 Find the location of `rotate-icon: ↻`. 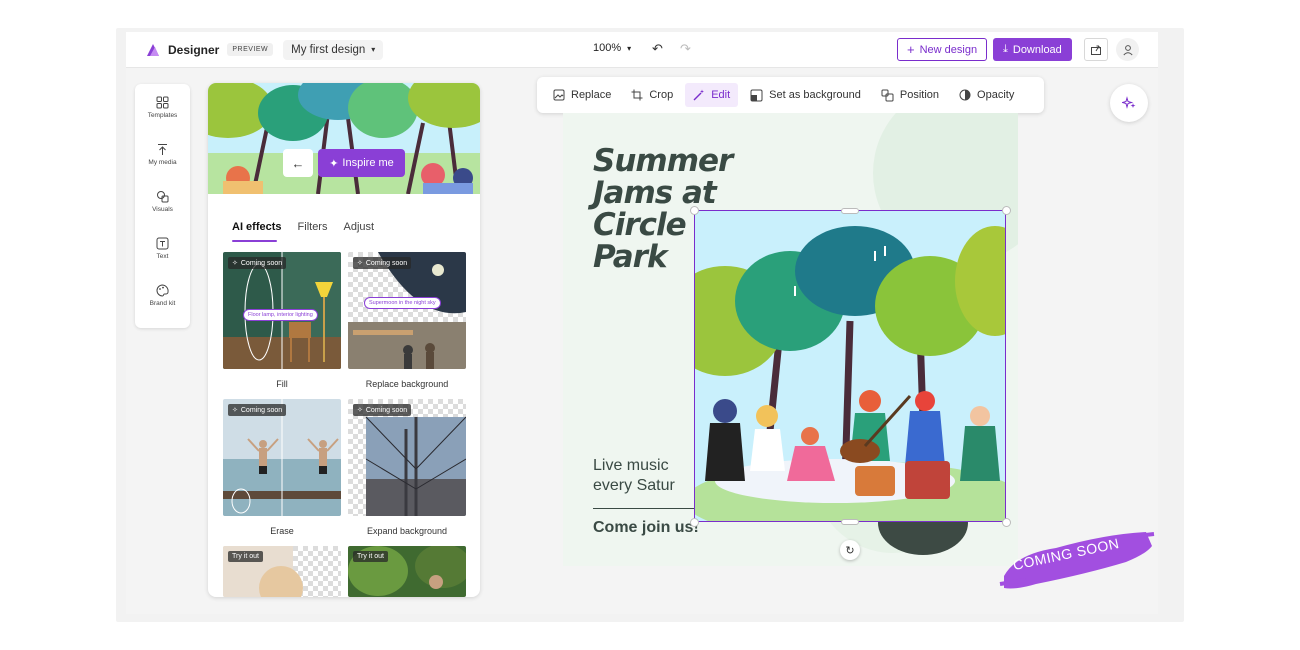

rotate-icon: ↻ is located at coordinates (850, 550).